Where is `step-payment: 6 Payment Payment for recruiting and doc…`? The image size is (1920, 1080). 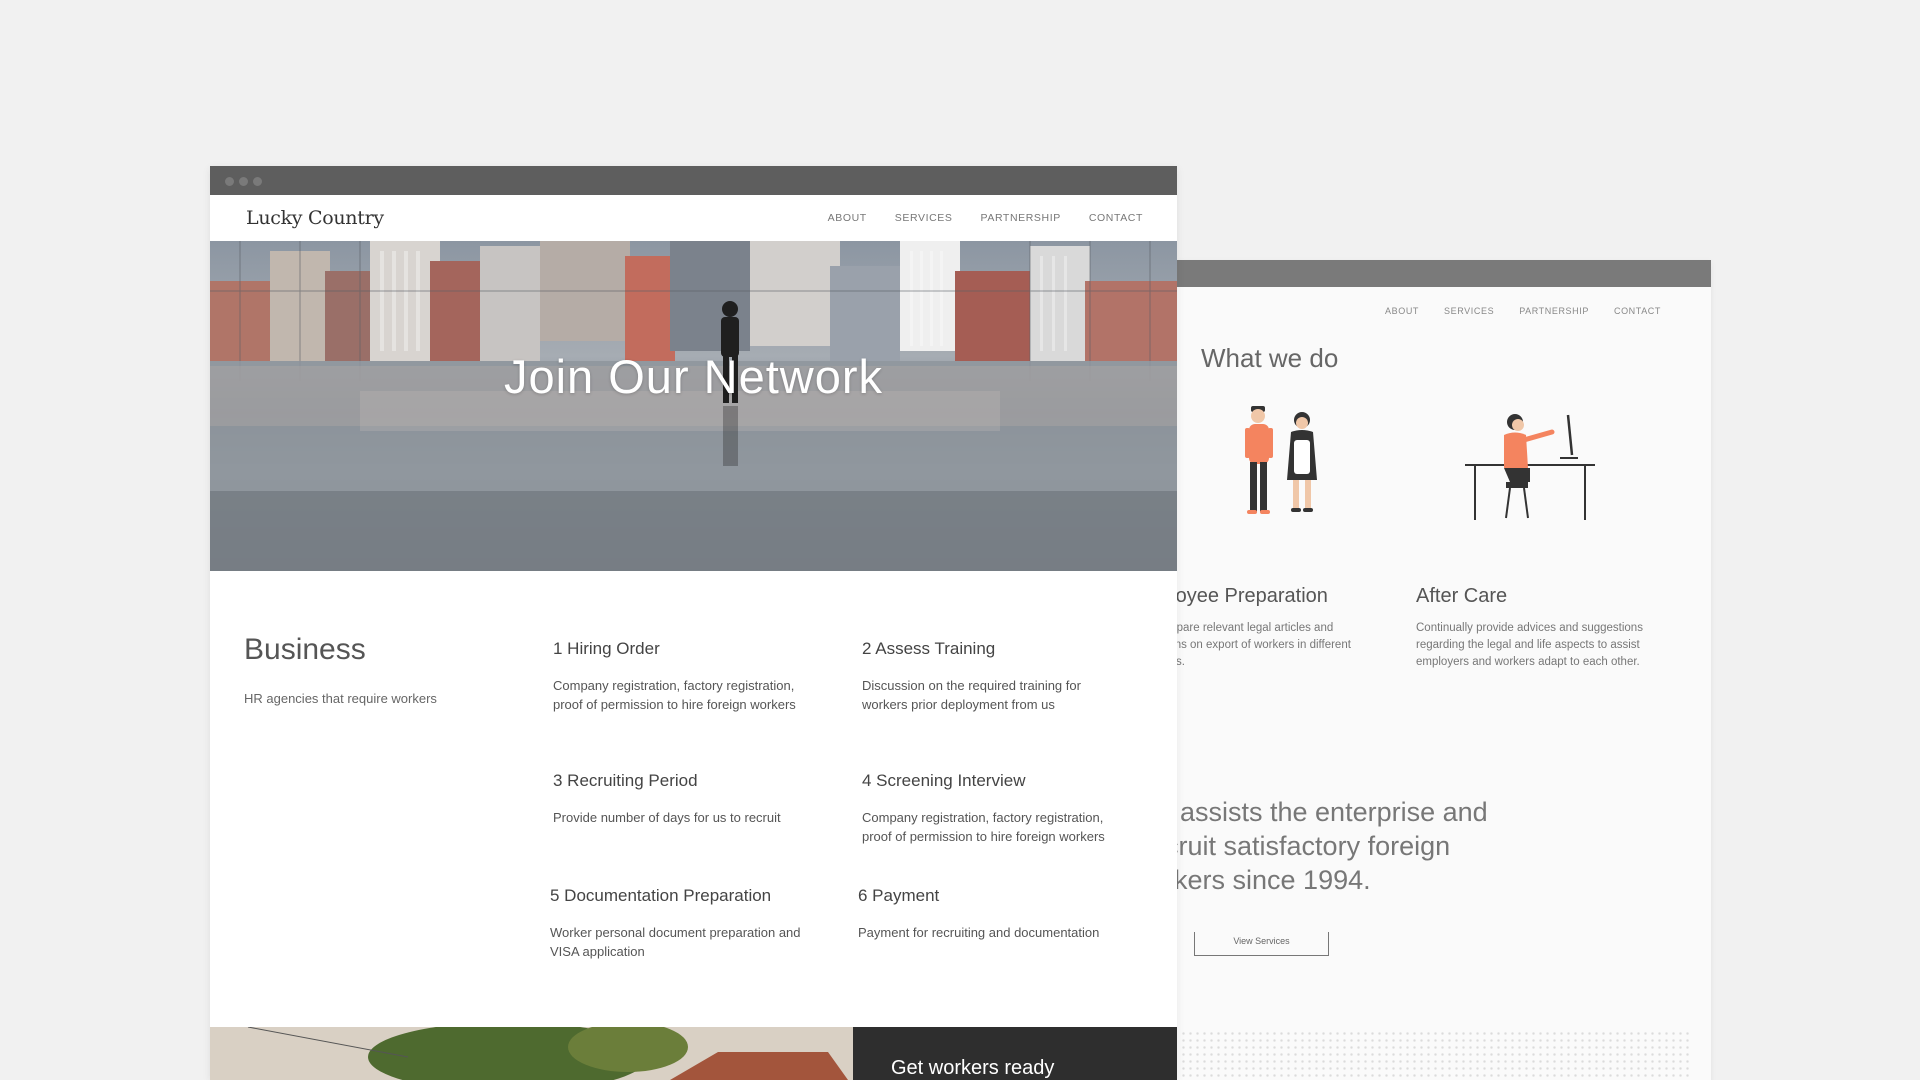
step-payment: 6 Payment Payment for recruiting and doc… is located at coordinates (1003, 914).